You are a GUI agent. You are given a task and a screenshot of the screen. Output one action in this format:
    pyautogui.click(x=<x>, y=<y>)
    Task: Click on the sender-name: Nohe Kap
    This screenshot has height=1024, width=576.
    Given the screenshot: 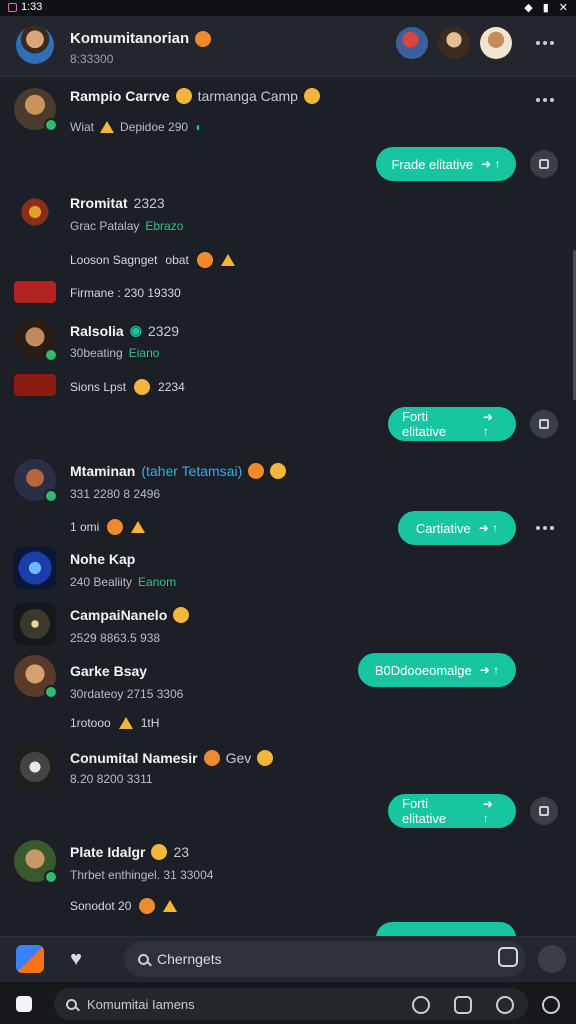 What is the action you would take?
    pyautogui.click(x=103, y=559)
    